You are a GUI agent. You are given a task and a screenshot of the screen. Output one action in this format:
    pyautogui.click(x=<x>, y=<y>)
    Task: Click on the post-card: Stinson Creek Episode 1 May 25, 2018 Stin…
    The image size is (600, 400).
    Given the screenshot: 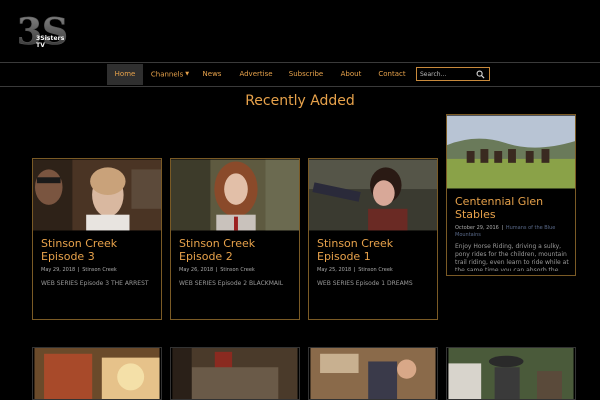 What is the action you would take?
    pyautogui.click(x=373, y=239)
    